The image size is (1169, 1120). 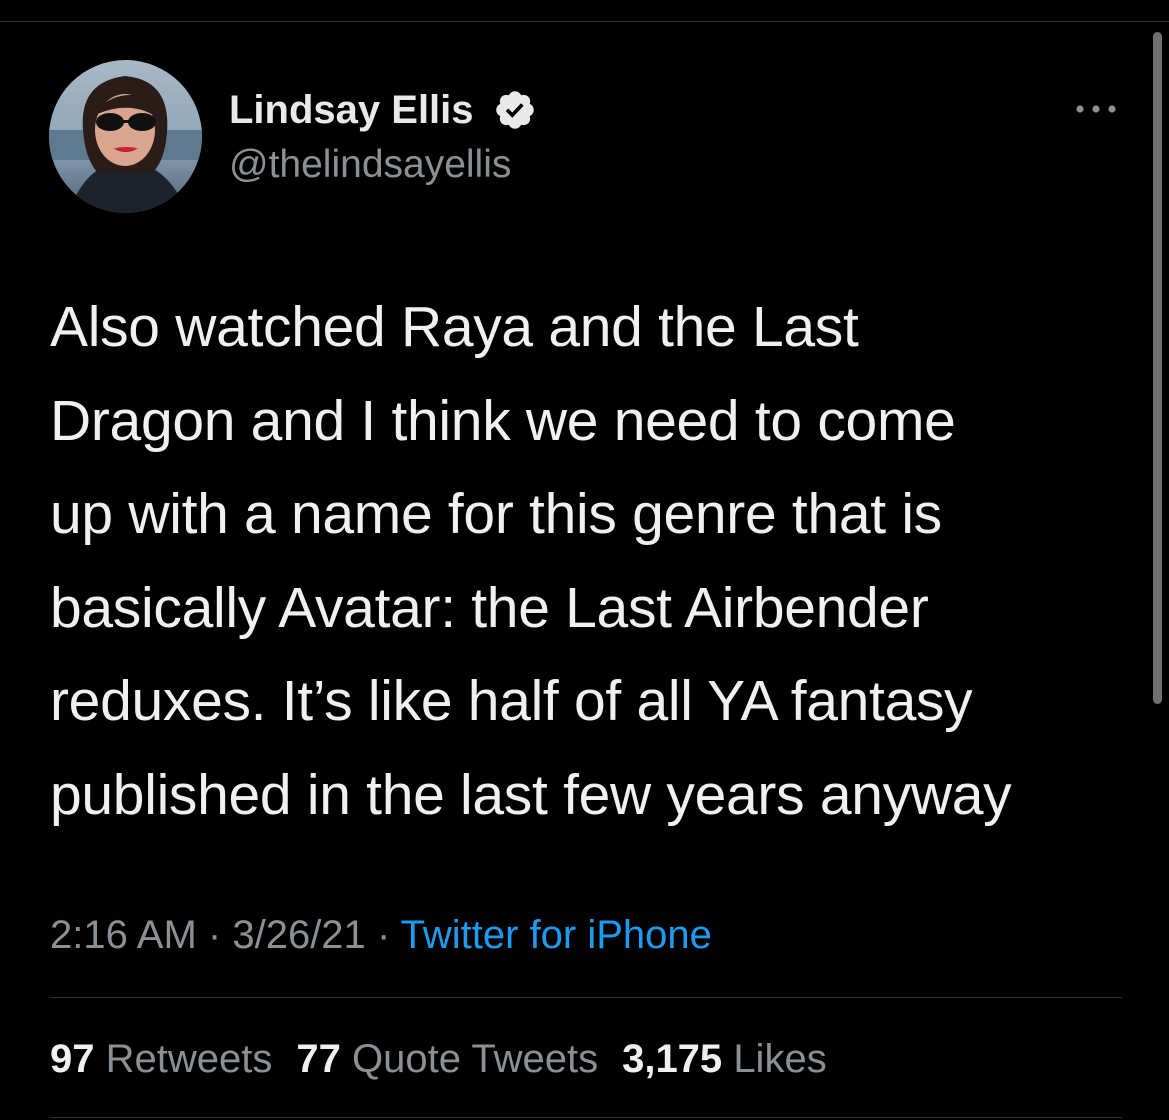 I want to click on tweet-text-line: published in the last few years anyway, so click(x=531, y=794).